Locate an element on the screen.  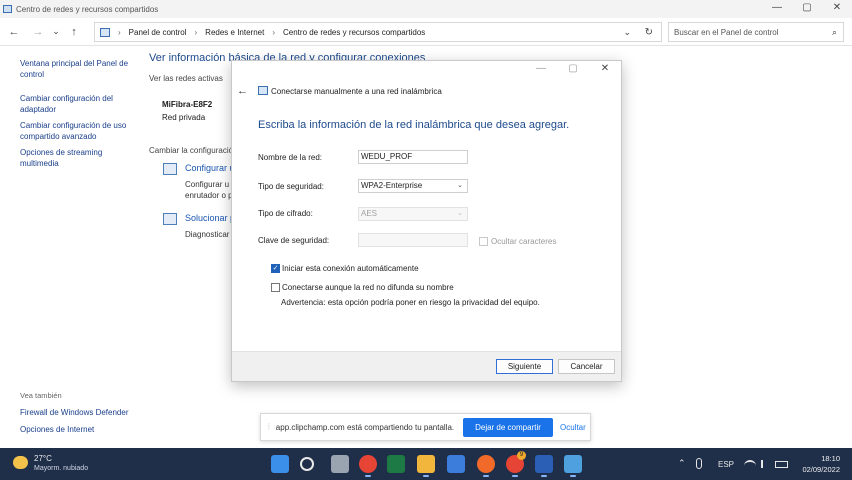
encryption-type-select: AES ⌄ is located at coordinates (413, 214).